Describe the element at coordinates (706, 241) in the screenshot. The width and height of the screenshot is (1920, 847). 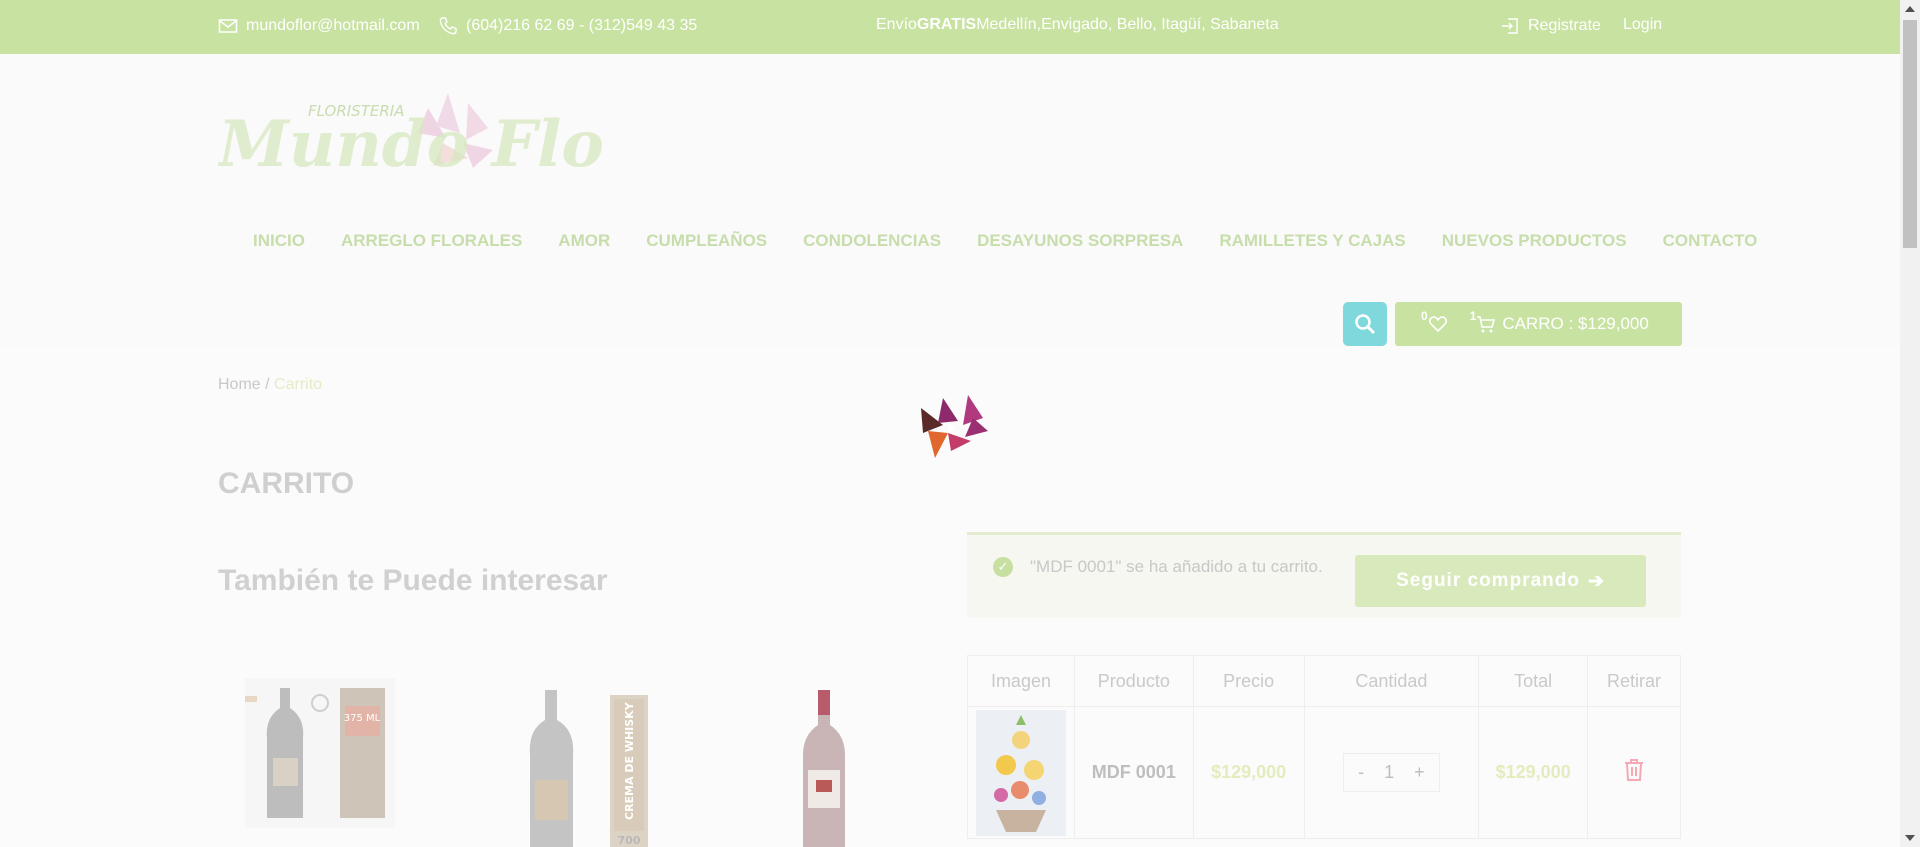
I see `nav-item-cumpleanos: CUMPLEAÑOS` at that location.